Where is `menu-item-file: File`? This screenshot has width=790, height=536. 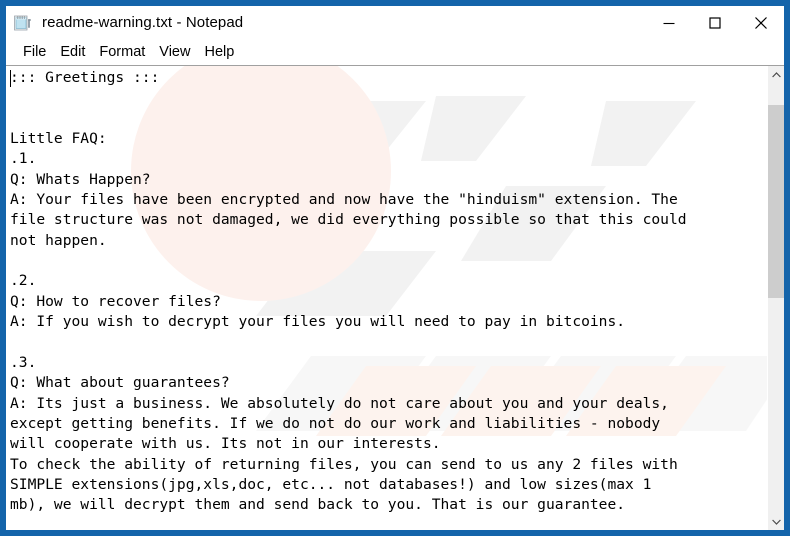 menu-item-file: File is located at coordinates (34, 52).